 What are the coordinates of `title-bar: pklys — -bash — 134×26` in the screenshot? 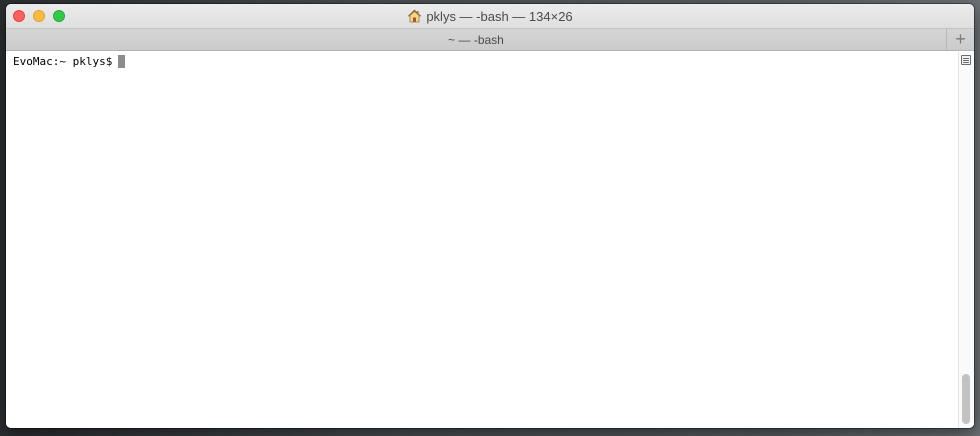 It's located at (490, 16).